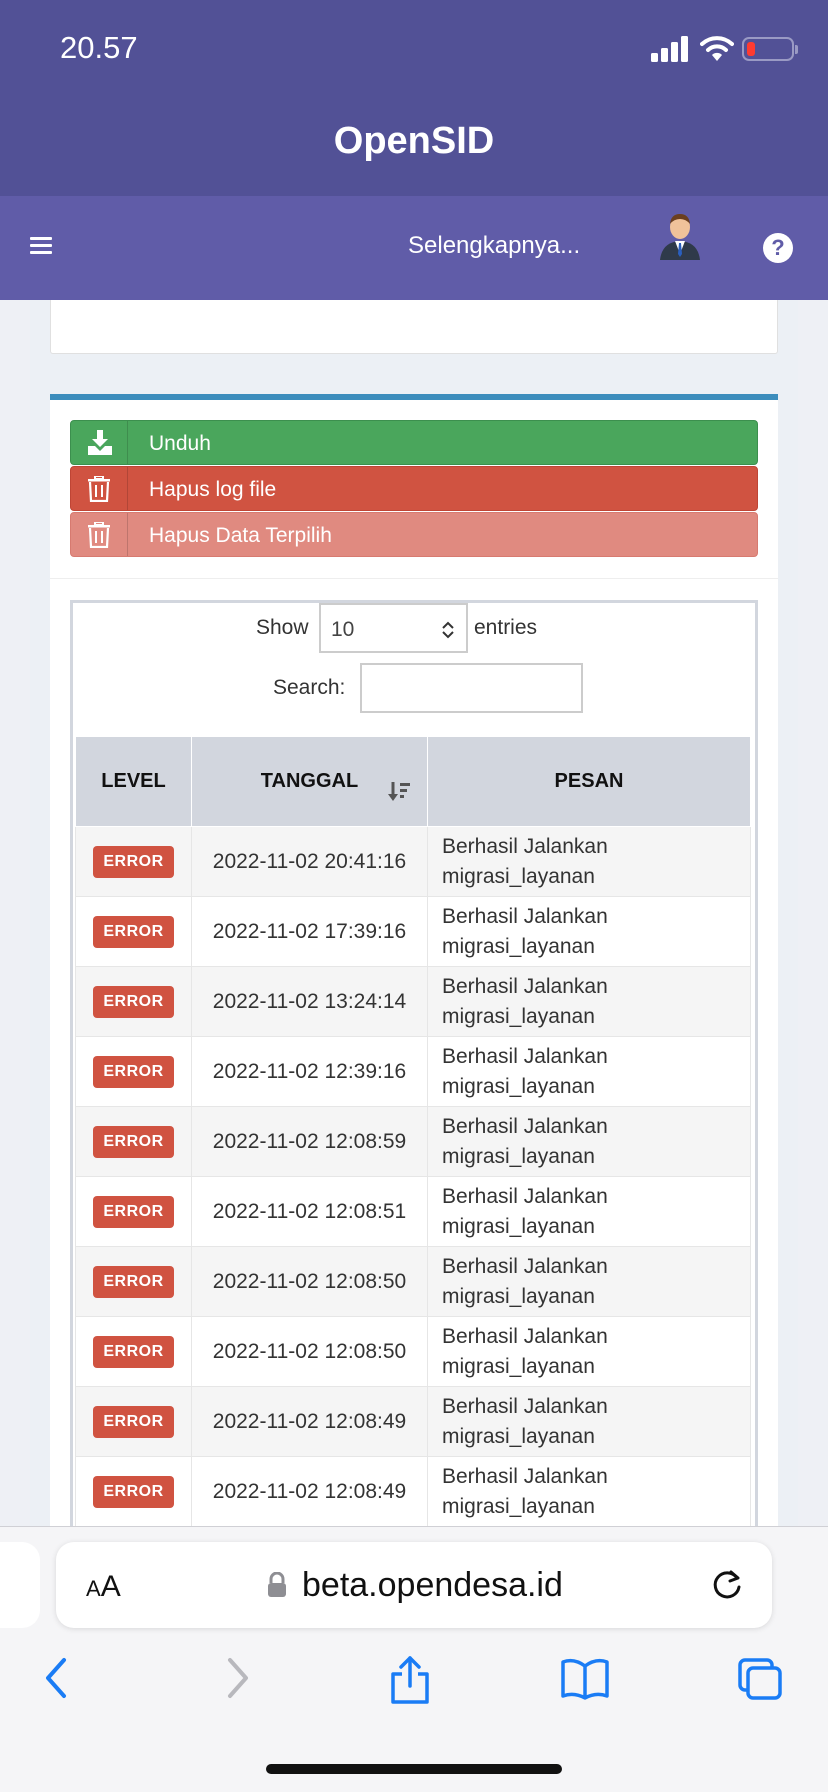  Describe the element at coordinates (237, 1678) in the screenshot. I see `forward-icon` at that location.